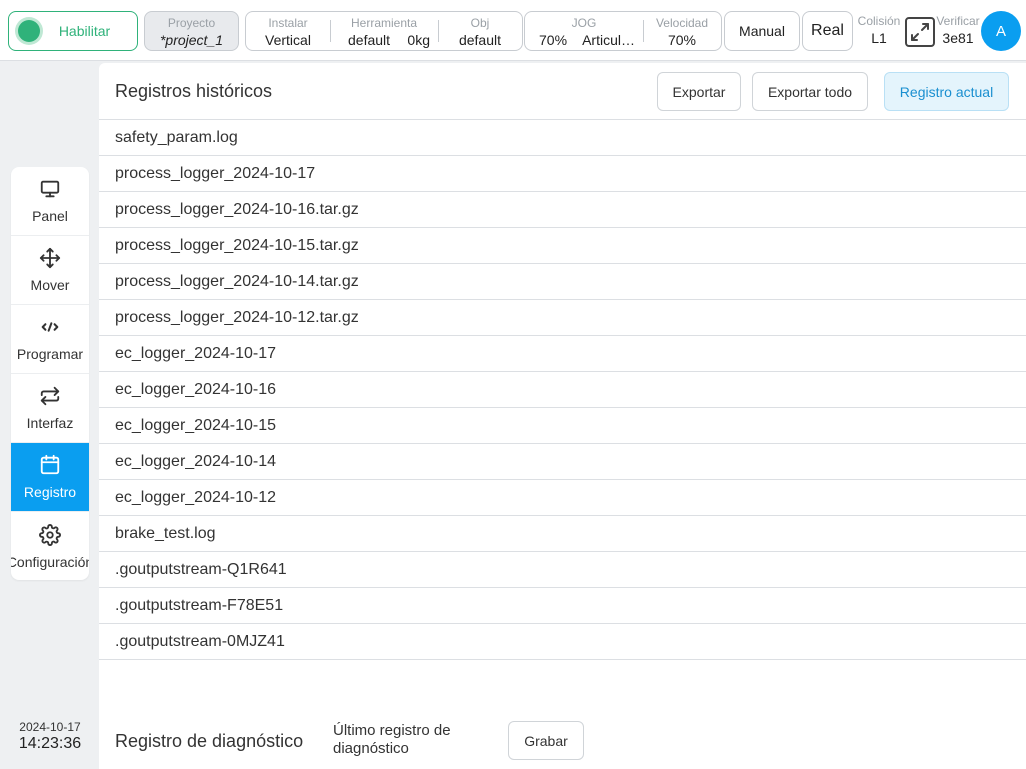 Image resolution: width=1026 pixels, height=769 pixels. Describe the element at coordinates (288, 31) in the screenshot. I see `install-selector: Instalar Vertical` at that location.